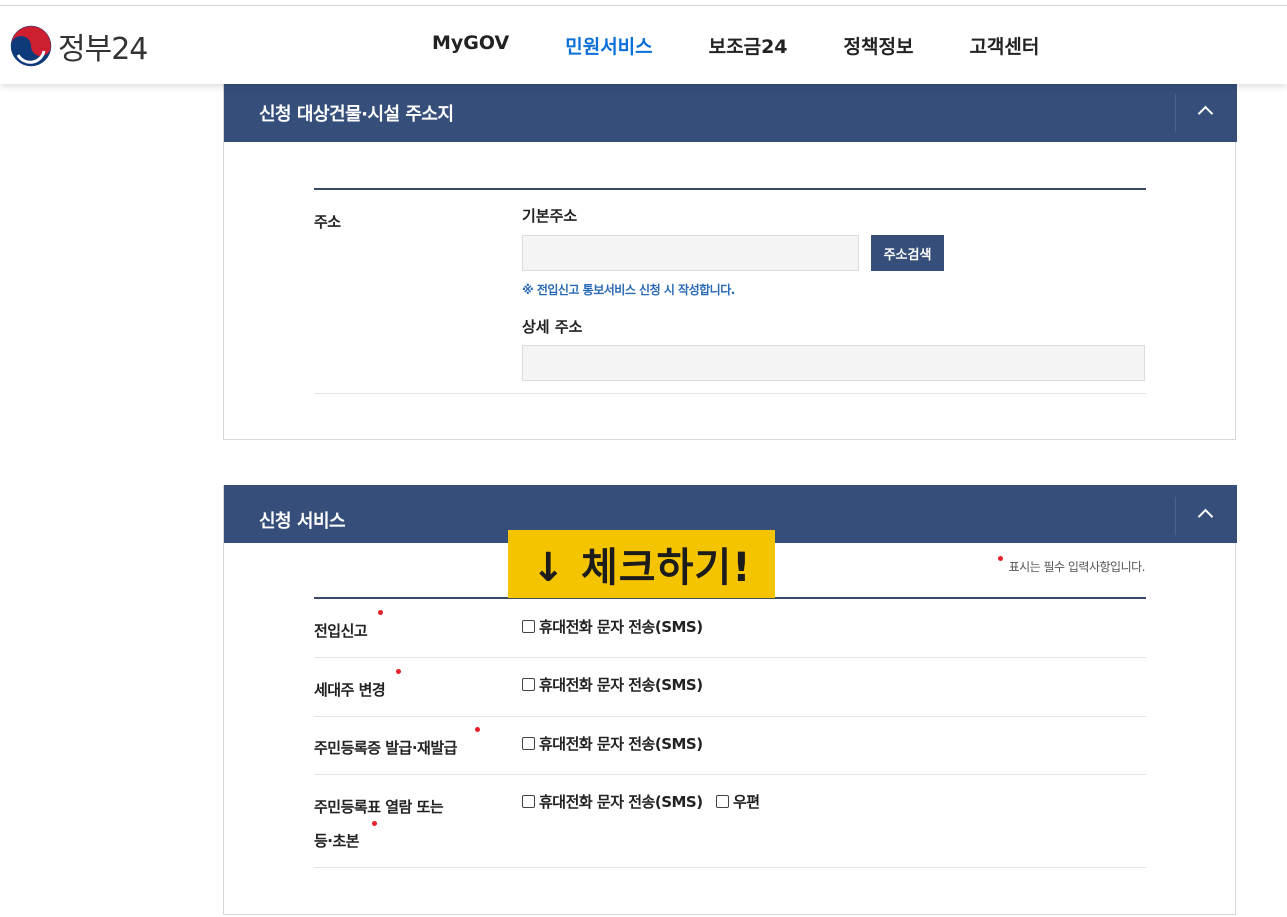  Describe the element at coordinates (302, 521) in the screenshot. I see `service-section-title: 신청 서비스` at that location.